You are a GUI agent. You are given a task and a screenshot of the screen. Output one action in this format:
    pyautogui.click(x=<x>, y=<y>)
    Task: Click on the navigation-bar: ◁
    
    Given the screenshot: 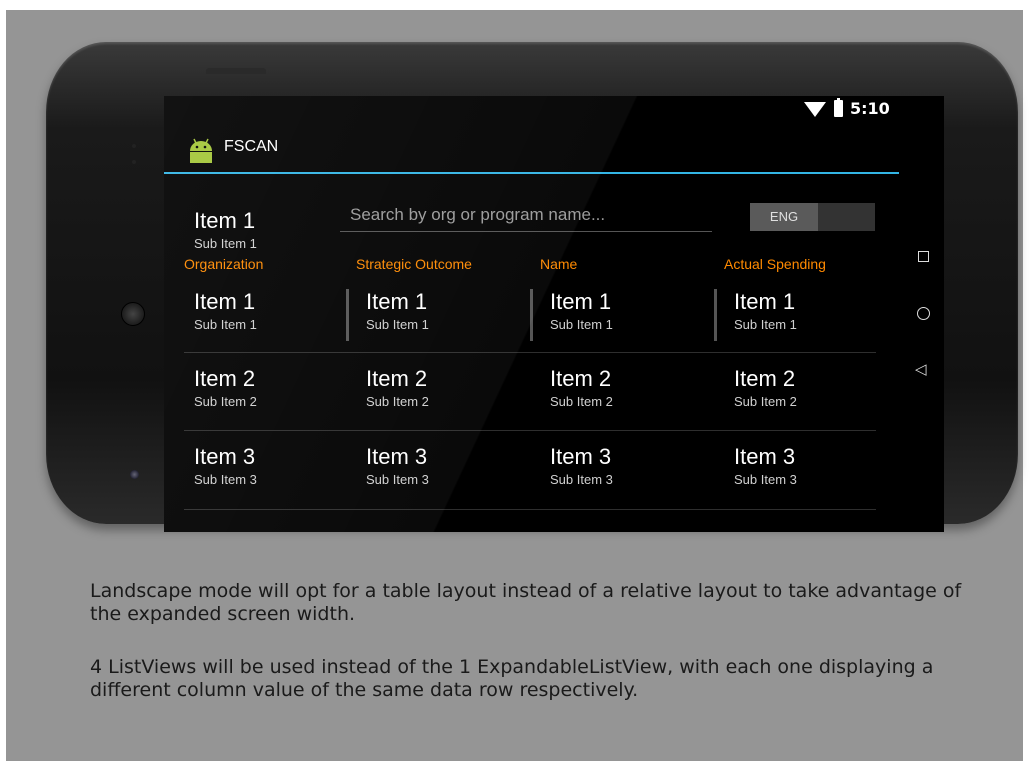 What is the action you would take?
    pyautogui.click(x=921, y=314)
    